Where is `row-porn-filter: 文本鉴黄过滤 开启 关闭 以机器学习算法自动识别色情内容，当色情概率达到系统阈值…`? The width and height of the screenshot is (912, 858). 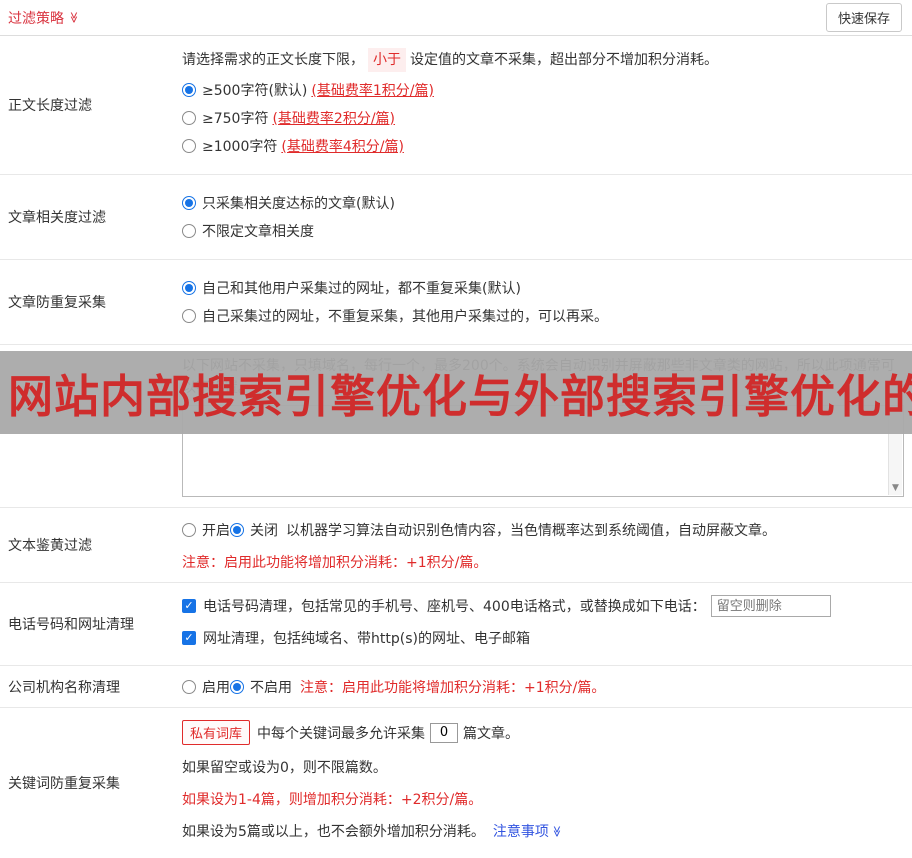
row-porn-filter: 文本鉴黄过滤 开启 关闭 以机器学习算法自动识别色情内容，当色情概率达到系统阈值… is located at coordinates (456, 545).